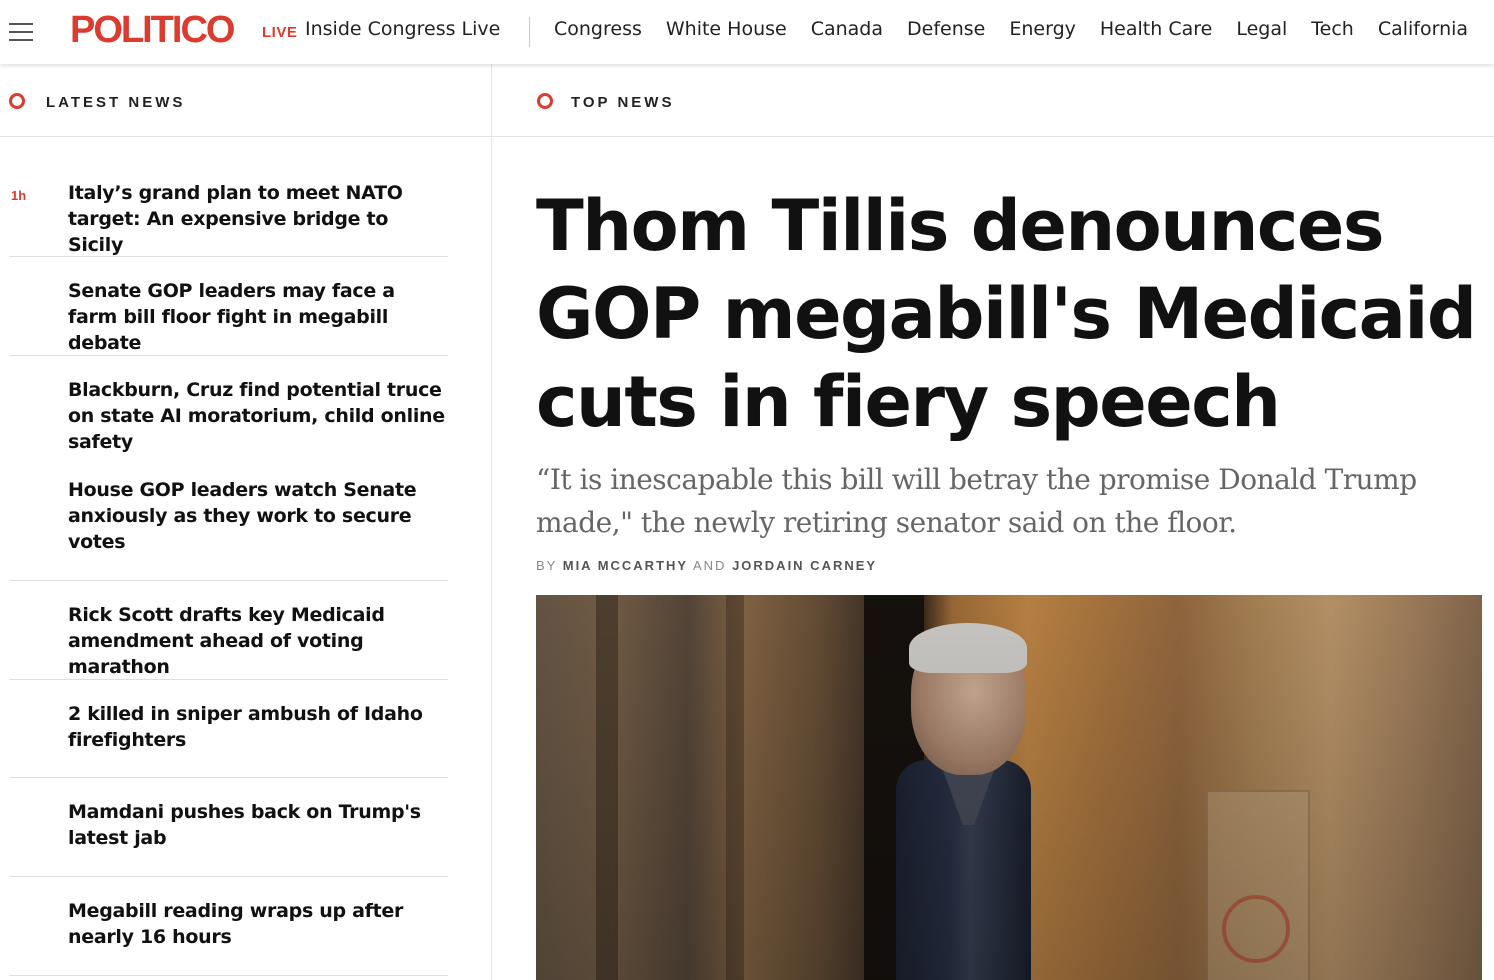  What do you see at coordinates (116, 102) in the screenshot?
I see `latest-news-label: LATEST NEWS` at bounding box center [116, 102].